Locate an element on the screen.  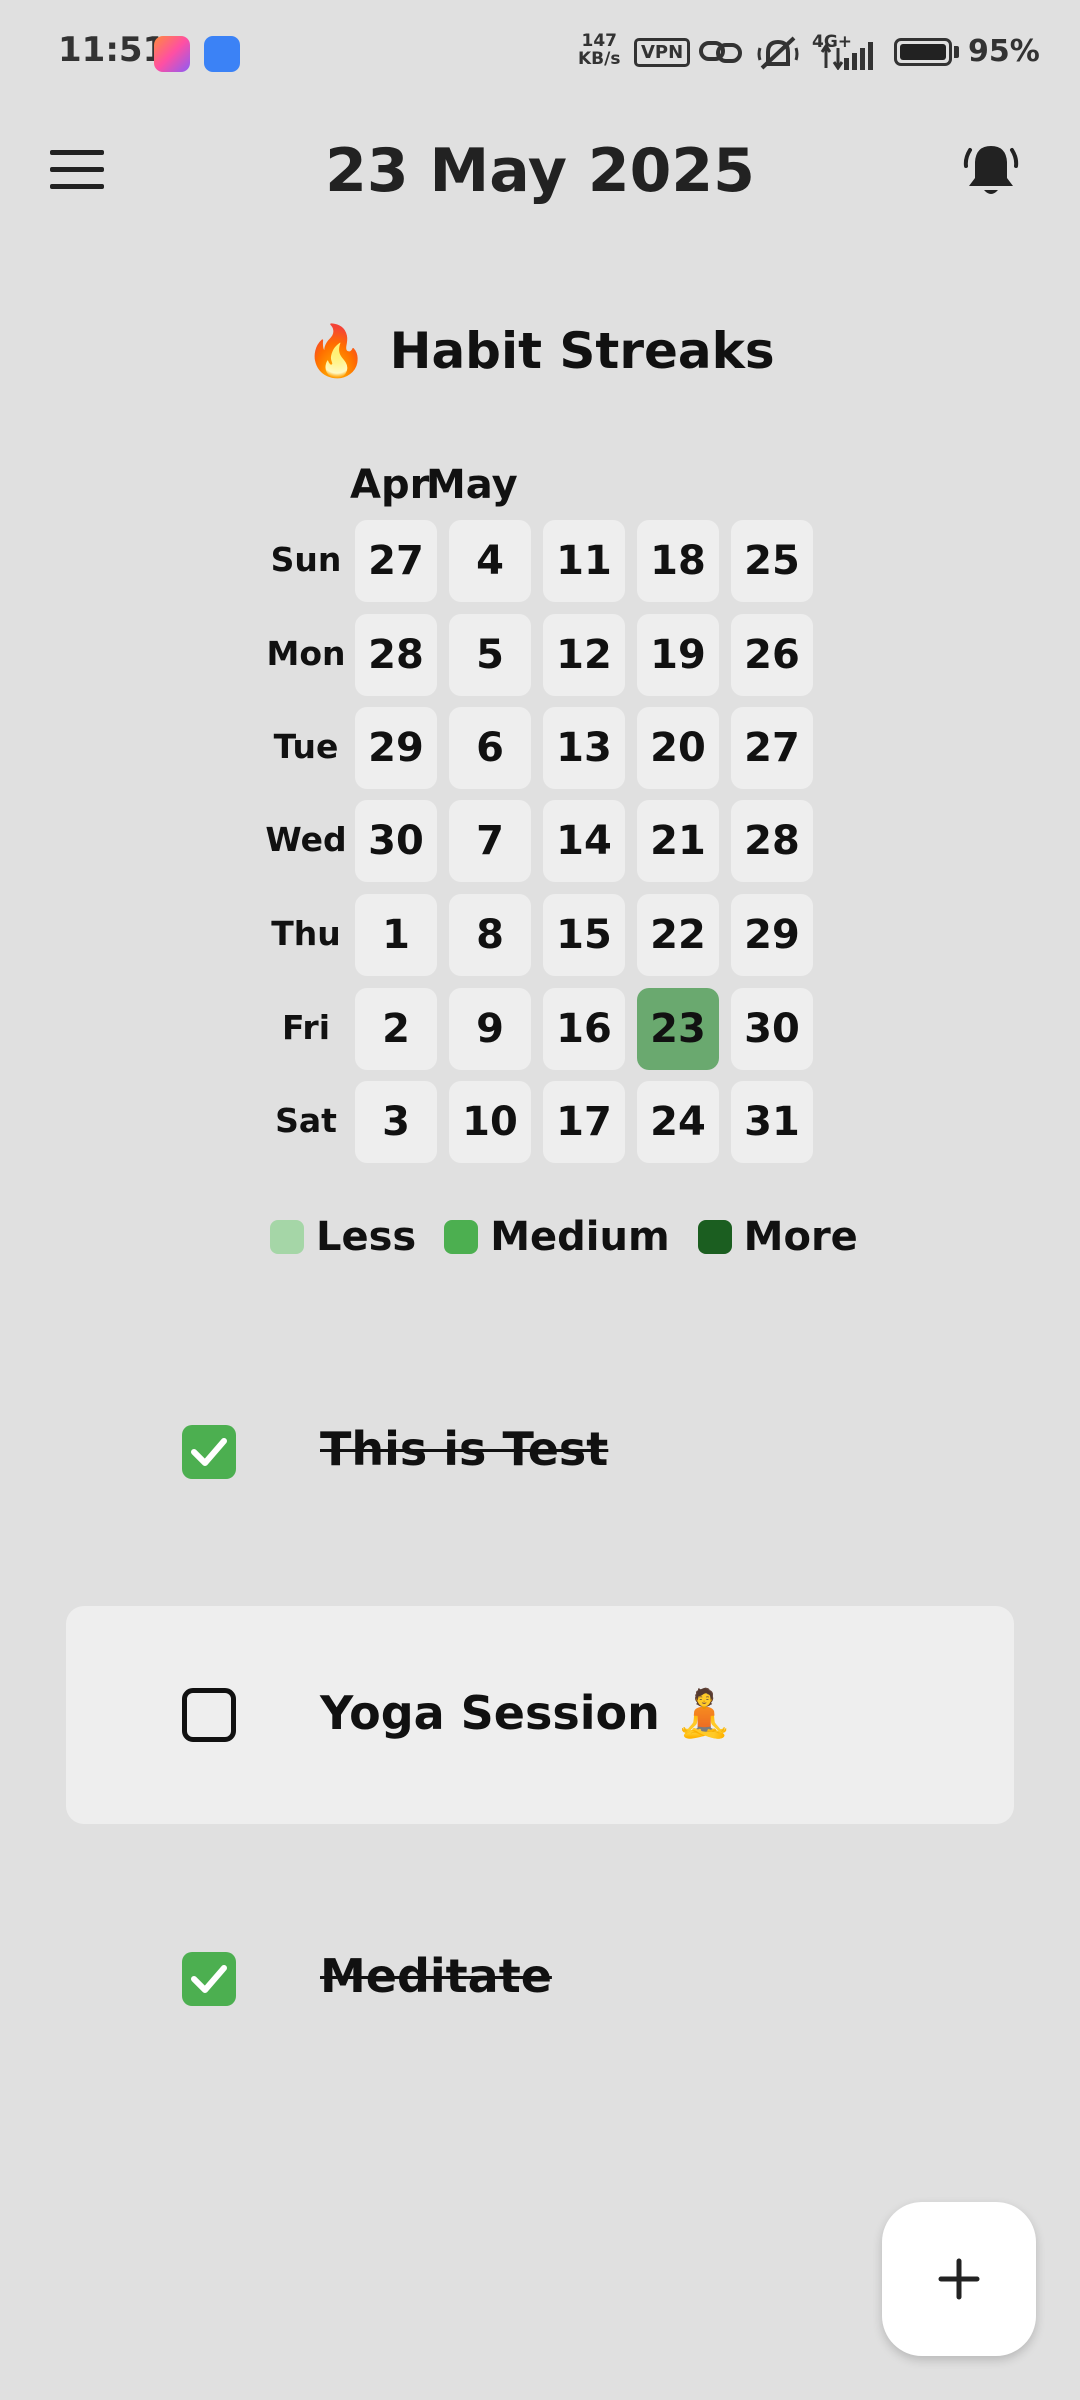
calendar-day-cell: 6 is located at coordinates (490, 748).